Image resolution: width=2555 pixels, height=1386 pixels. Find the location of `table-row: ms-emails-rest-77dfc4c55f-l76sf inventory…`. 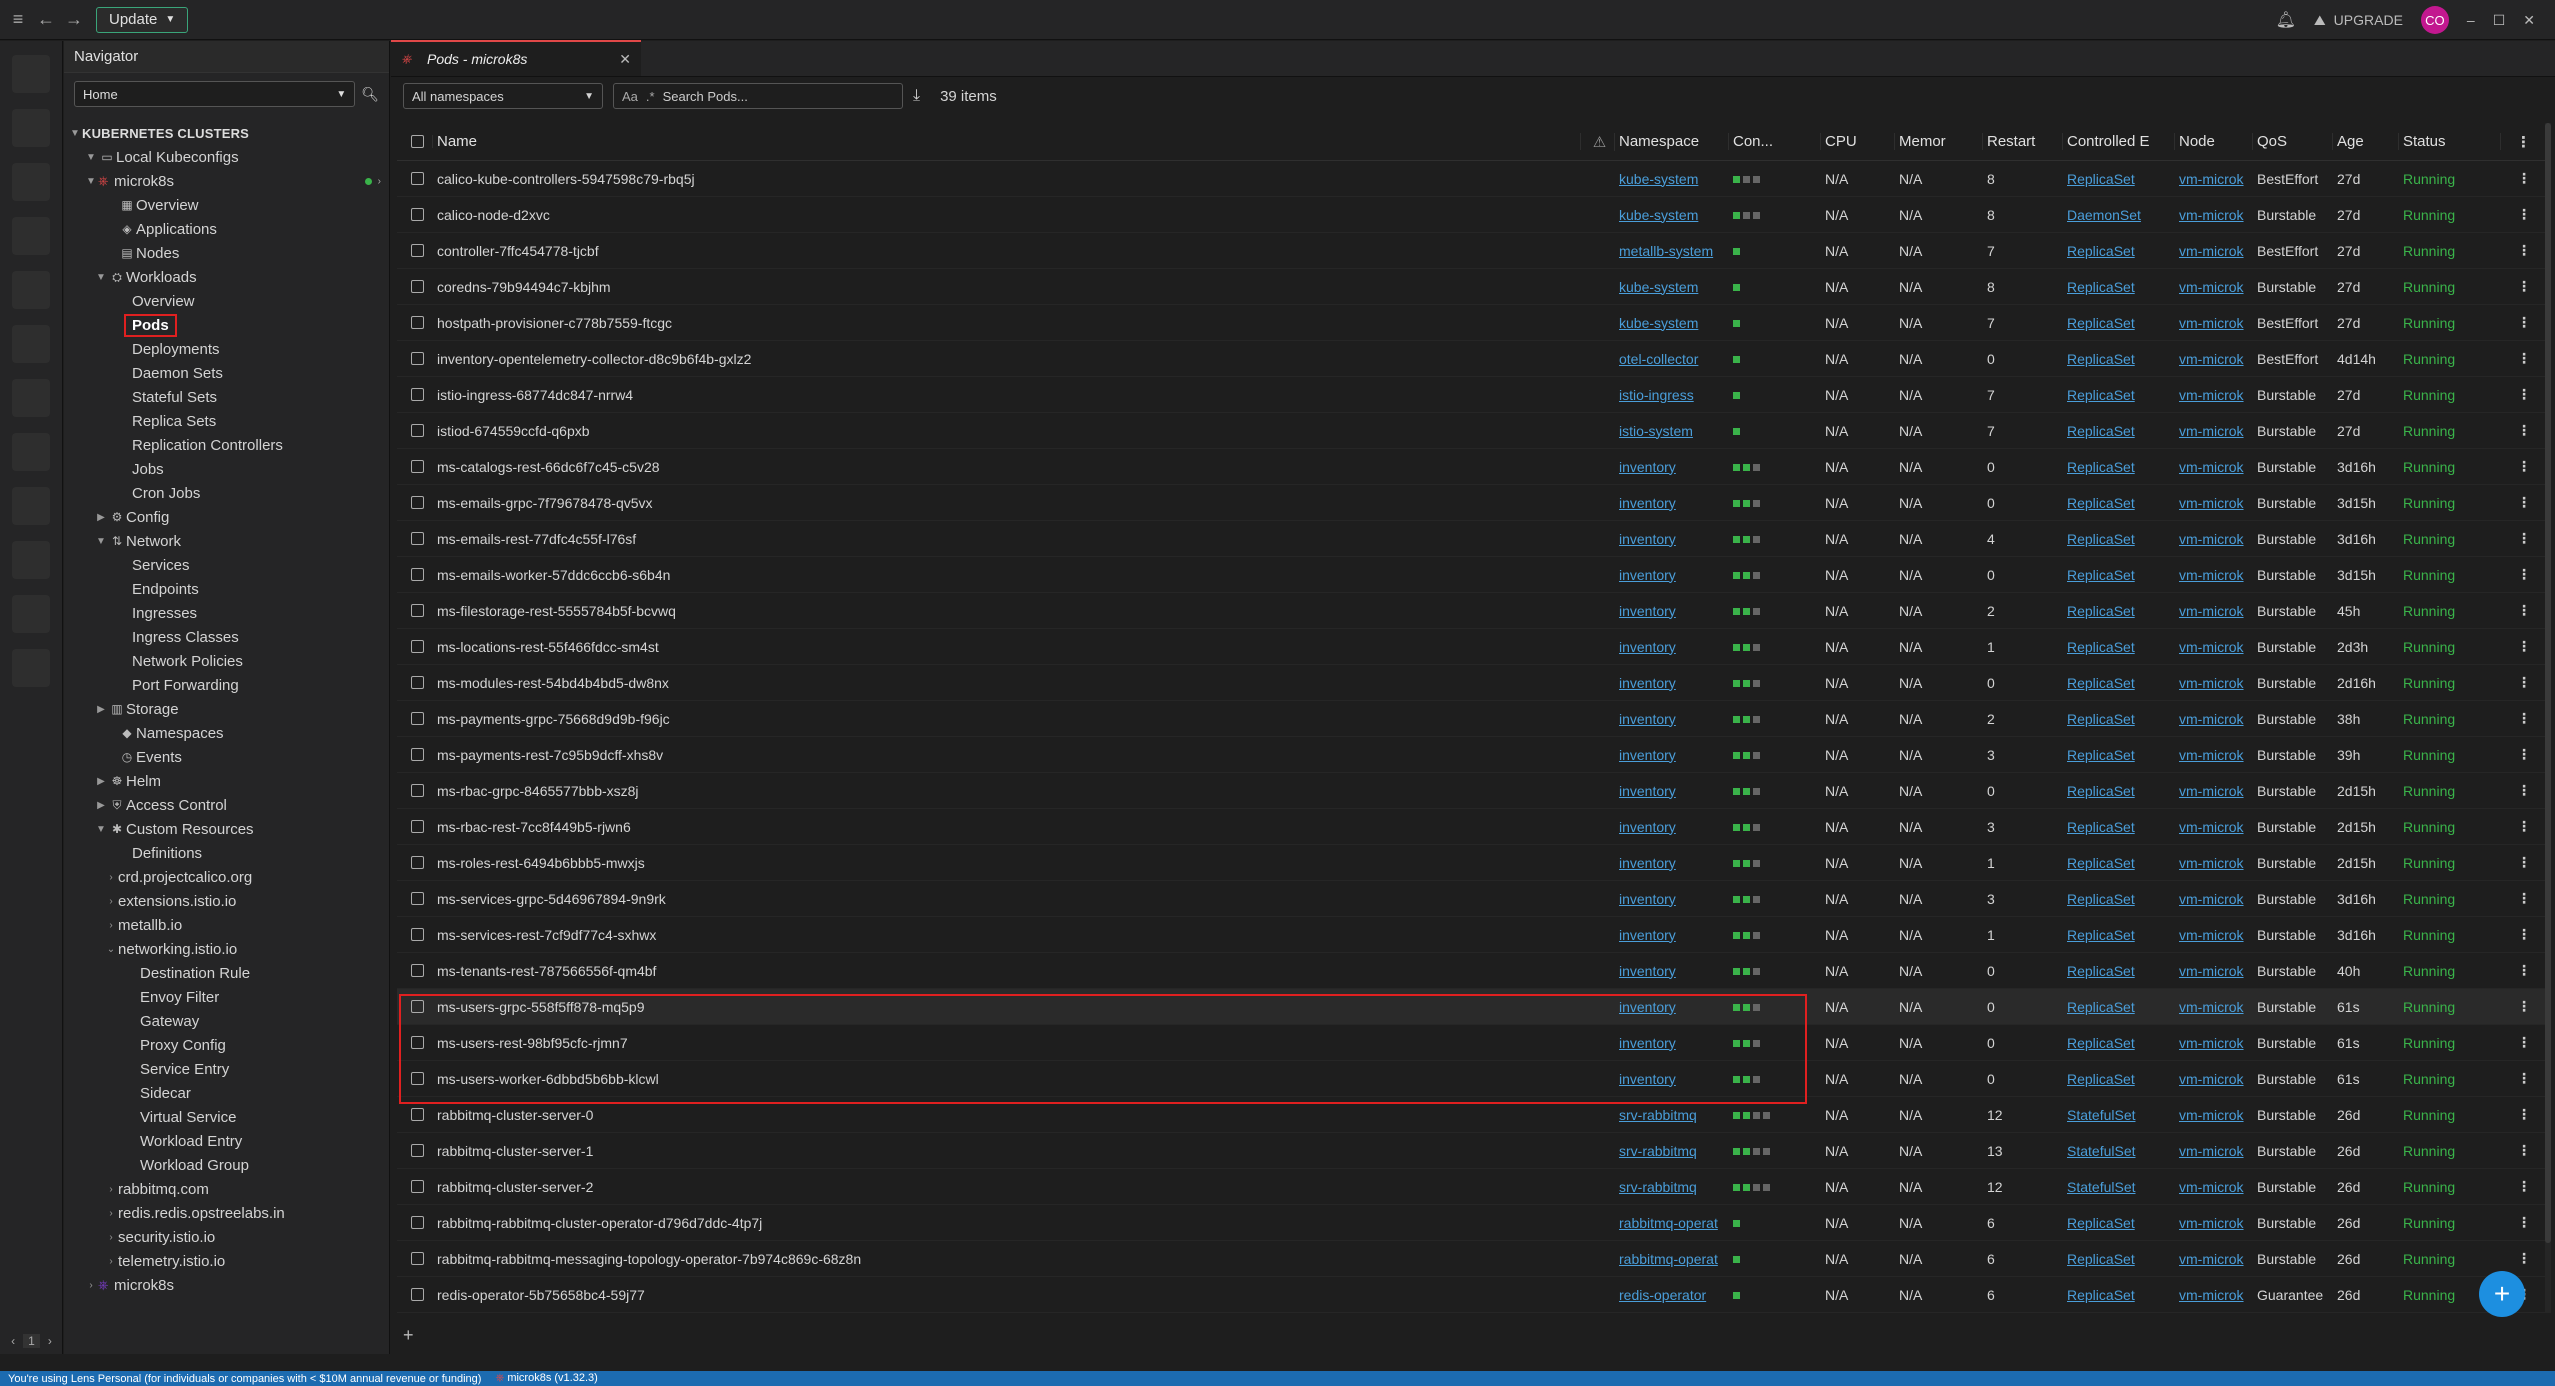

table-row: ms-emails-rest-77dfc4c55f-l76sf inventory… is located at coordinates (1472, 539).